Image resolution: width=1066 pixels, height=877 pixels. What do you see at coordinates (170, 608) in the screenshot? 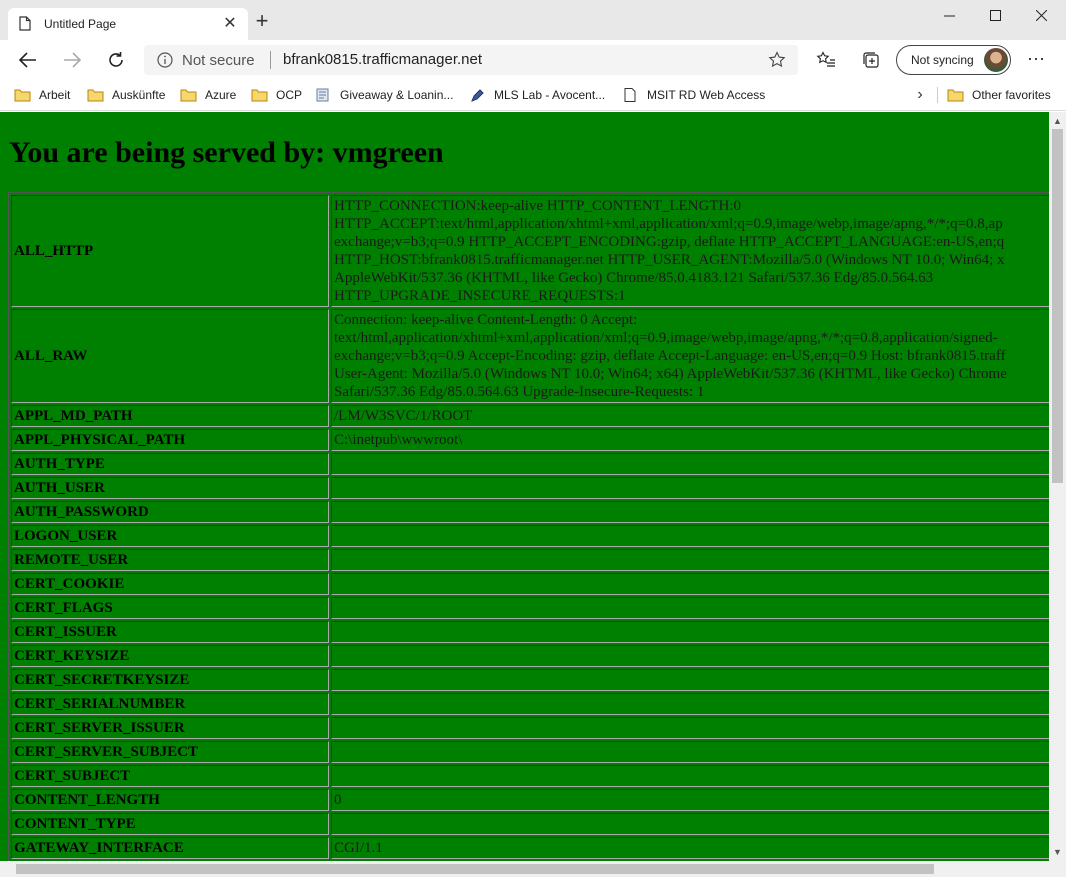
I see `variable-name: CERT_FLAGS` at bounding box center [170, 608].